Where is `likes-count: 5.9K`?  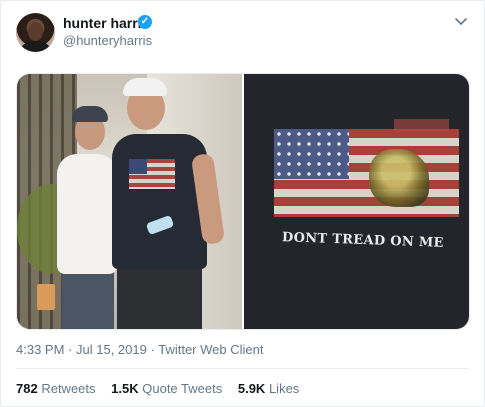 likes-count: 5.9K is located at coordinates (251, 388).